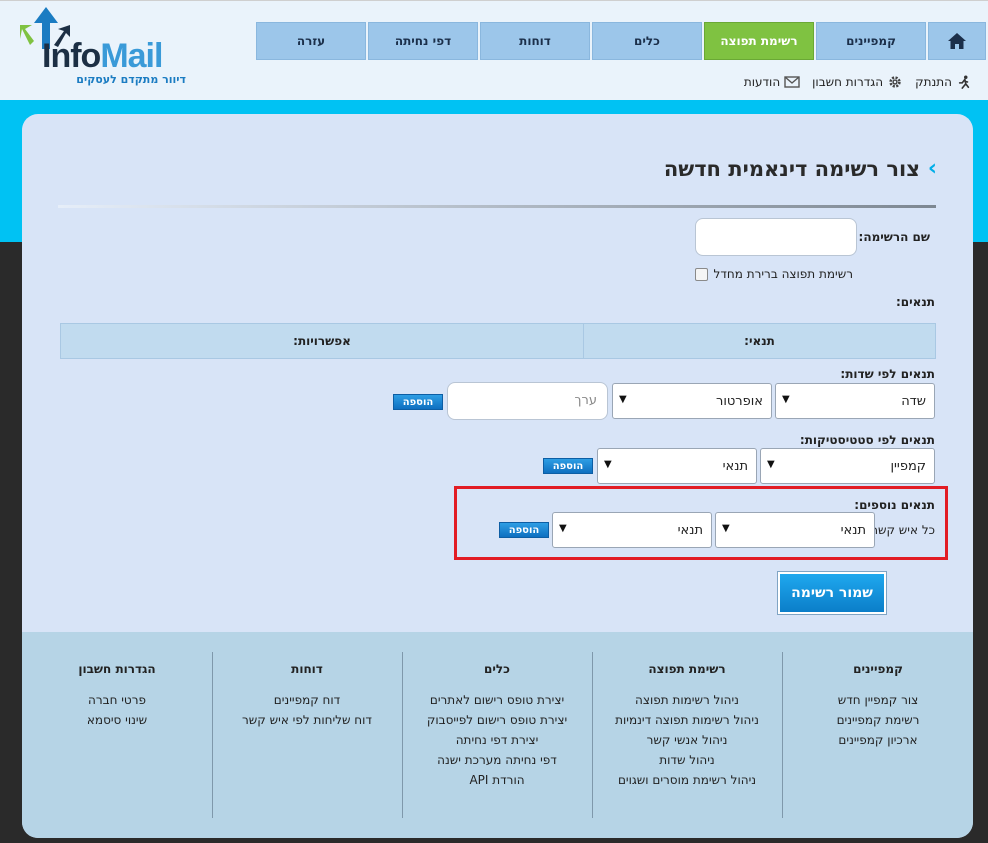 The width and height of the screenshot is (988, 843). What do you see at coordinates (792, 82) in the screenshot?
I see `envelope-icon` at bounding box center [792, 82].